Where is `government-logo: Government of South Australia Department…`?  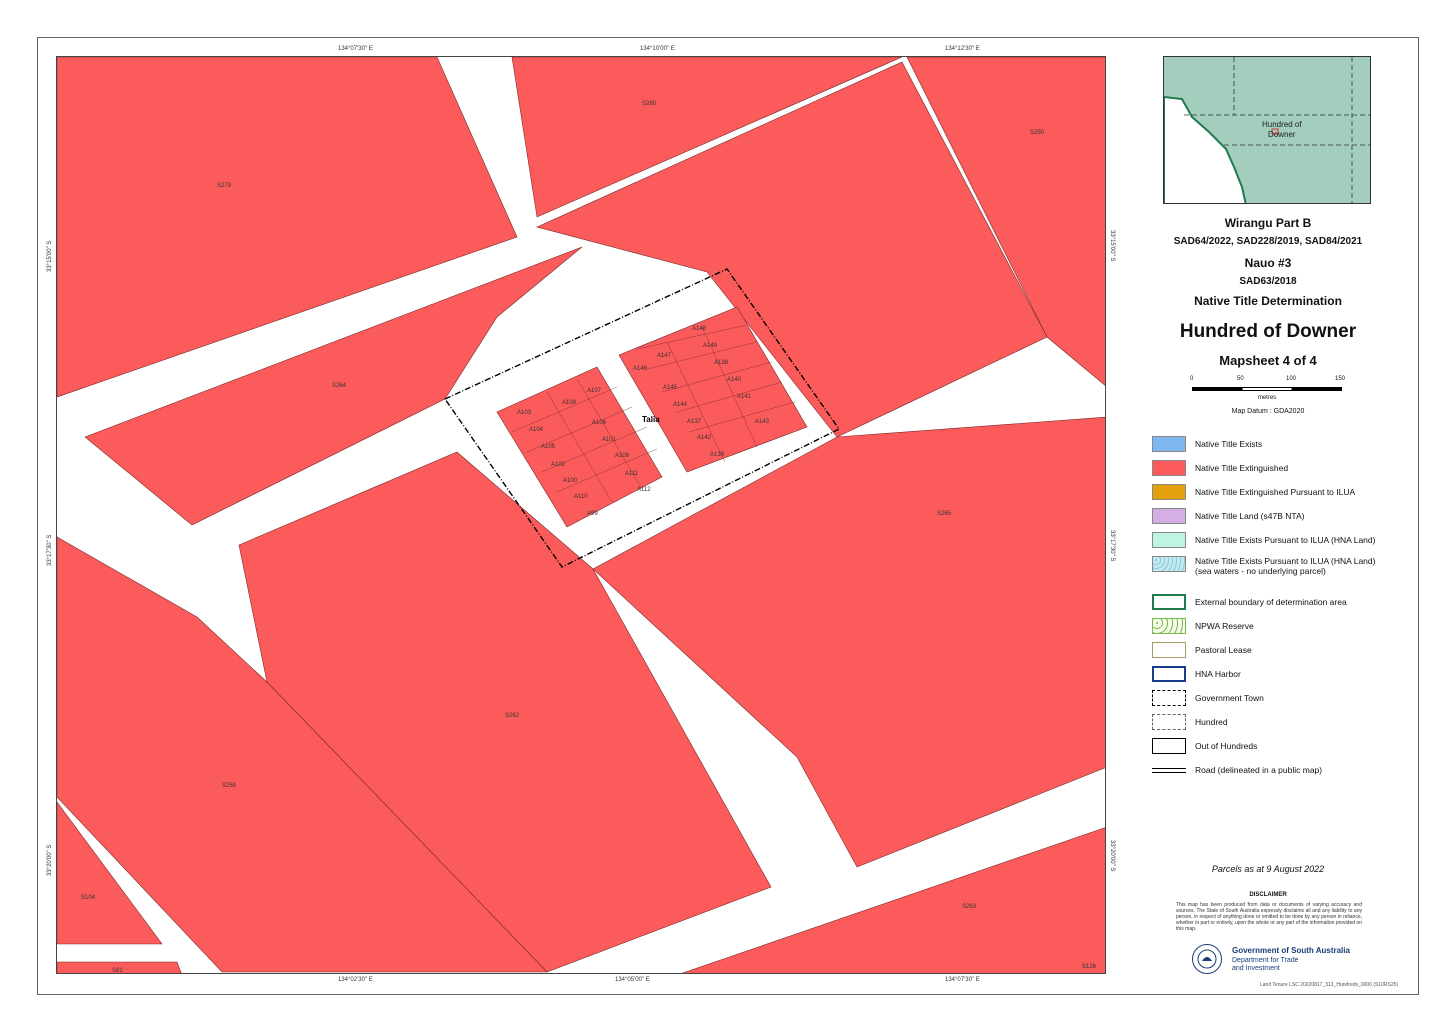
government-logo: Government of South Australia Department… is located at coordinates (1292, 961).